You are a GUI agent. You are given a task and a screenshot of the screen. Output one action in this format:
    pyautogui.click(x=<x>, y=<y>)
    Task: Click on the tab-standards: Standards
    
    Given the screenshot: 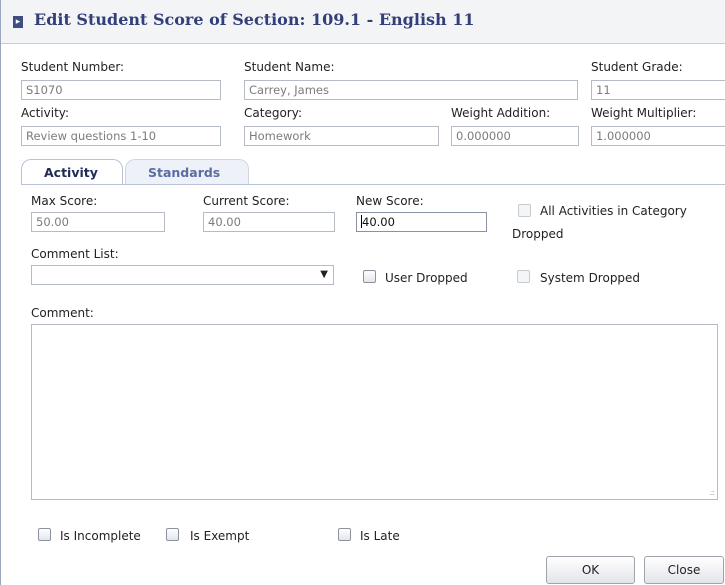 What is the action you would take?
    pyautogui.click(x=187, y=172)
    